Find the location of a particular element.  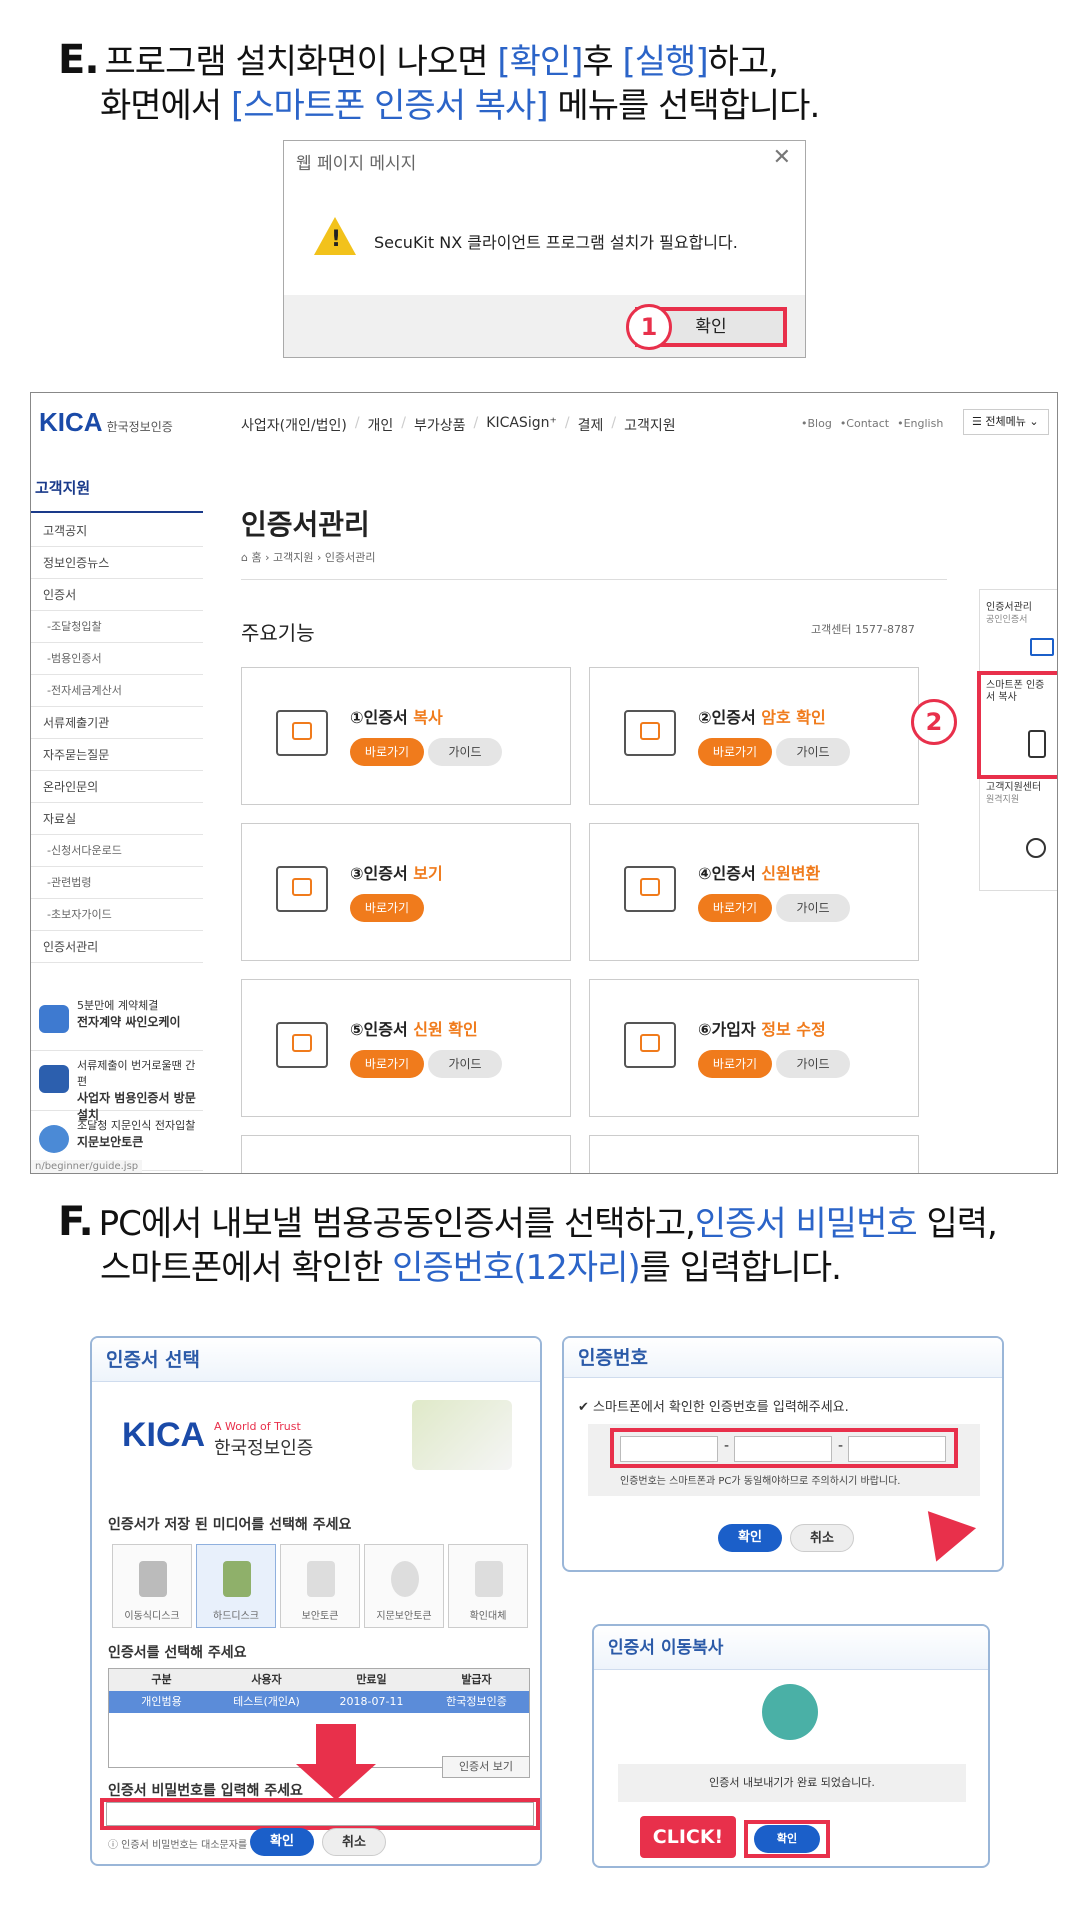

hard-disk-icon is located at coordinates (237, 1579).